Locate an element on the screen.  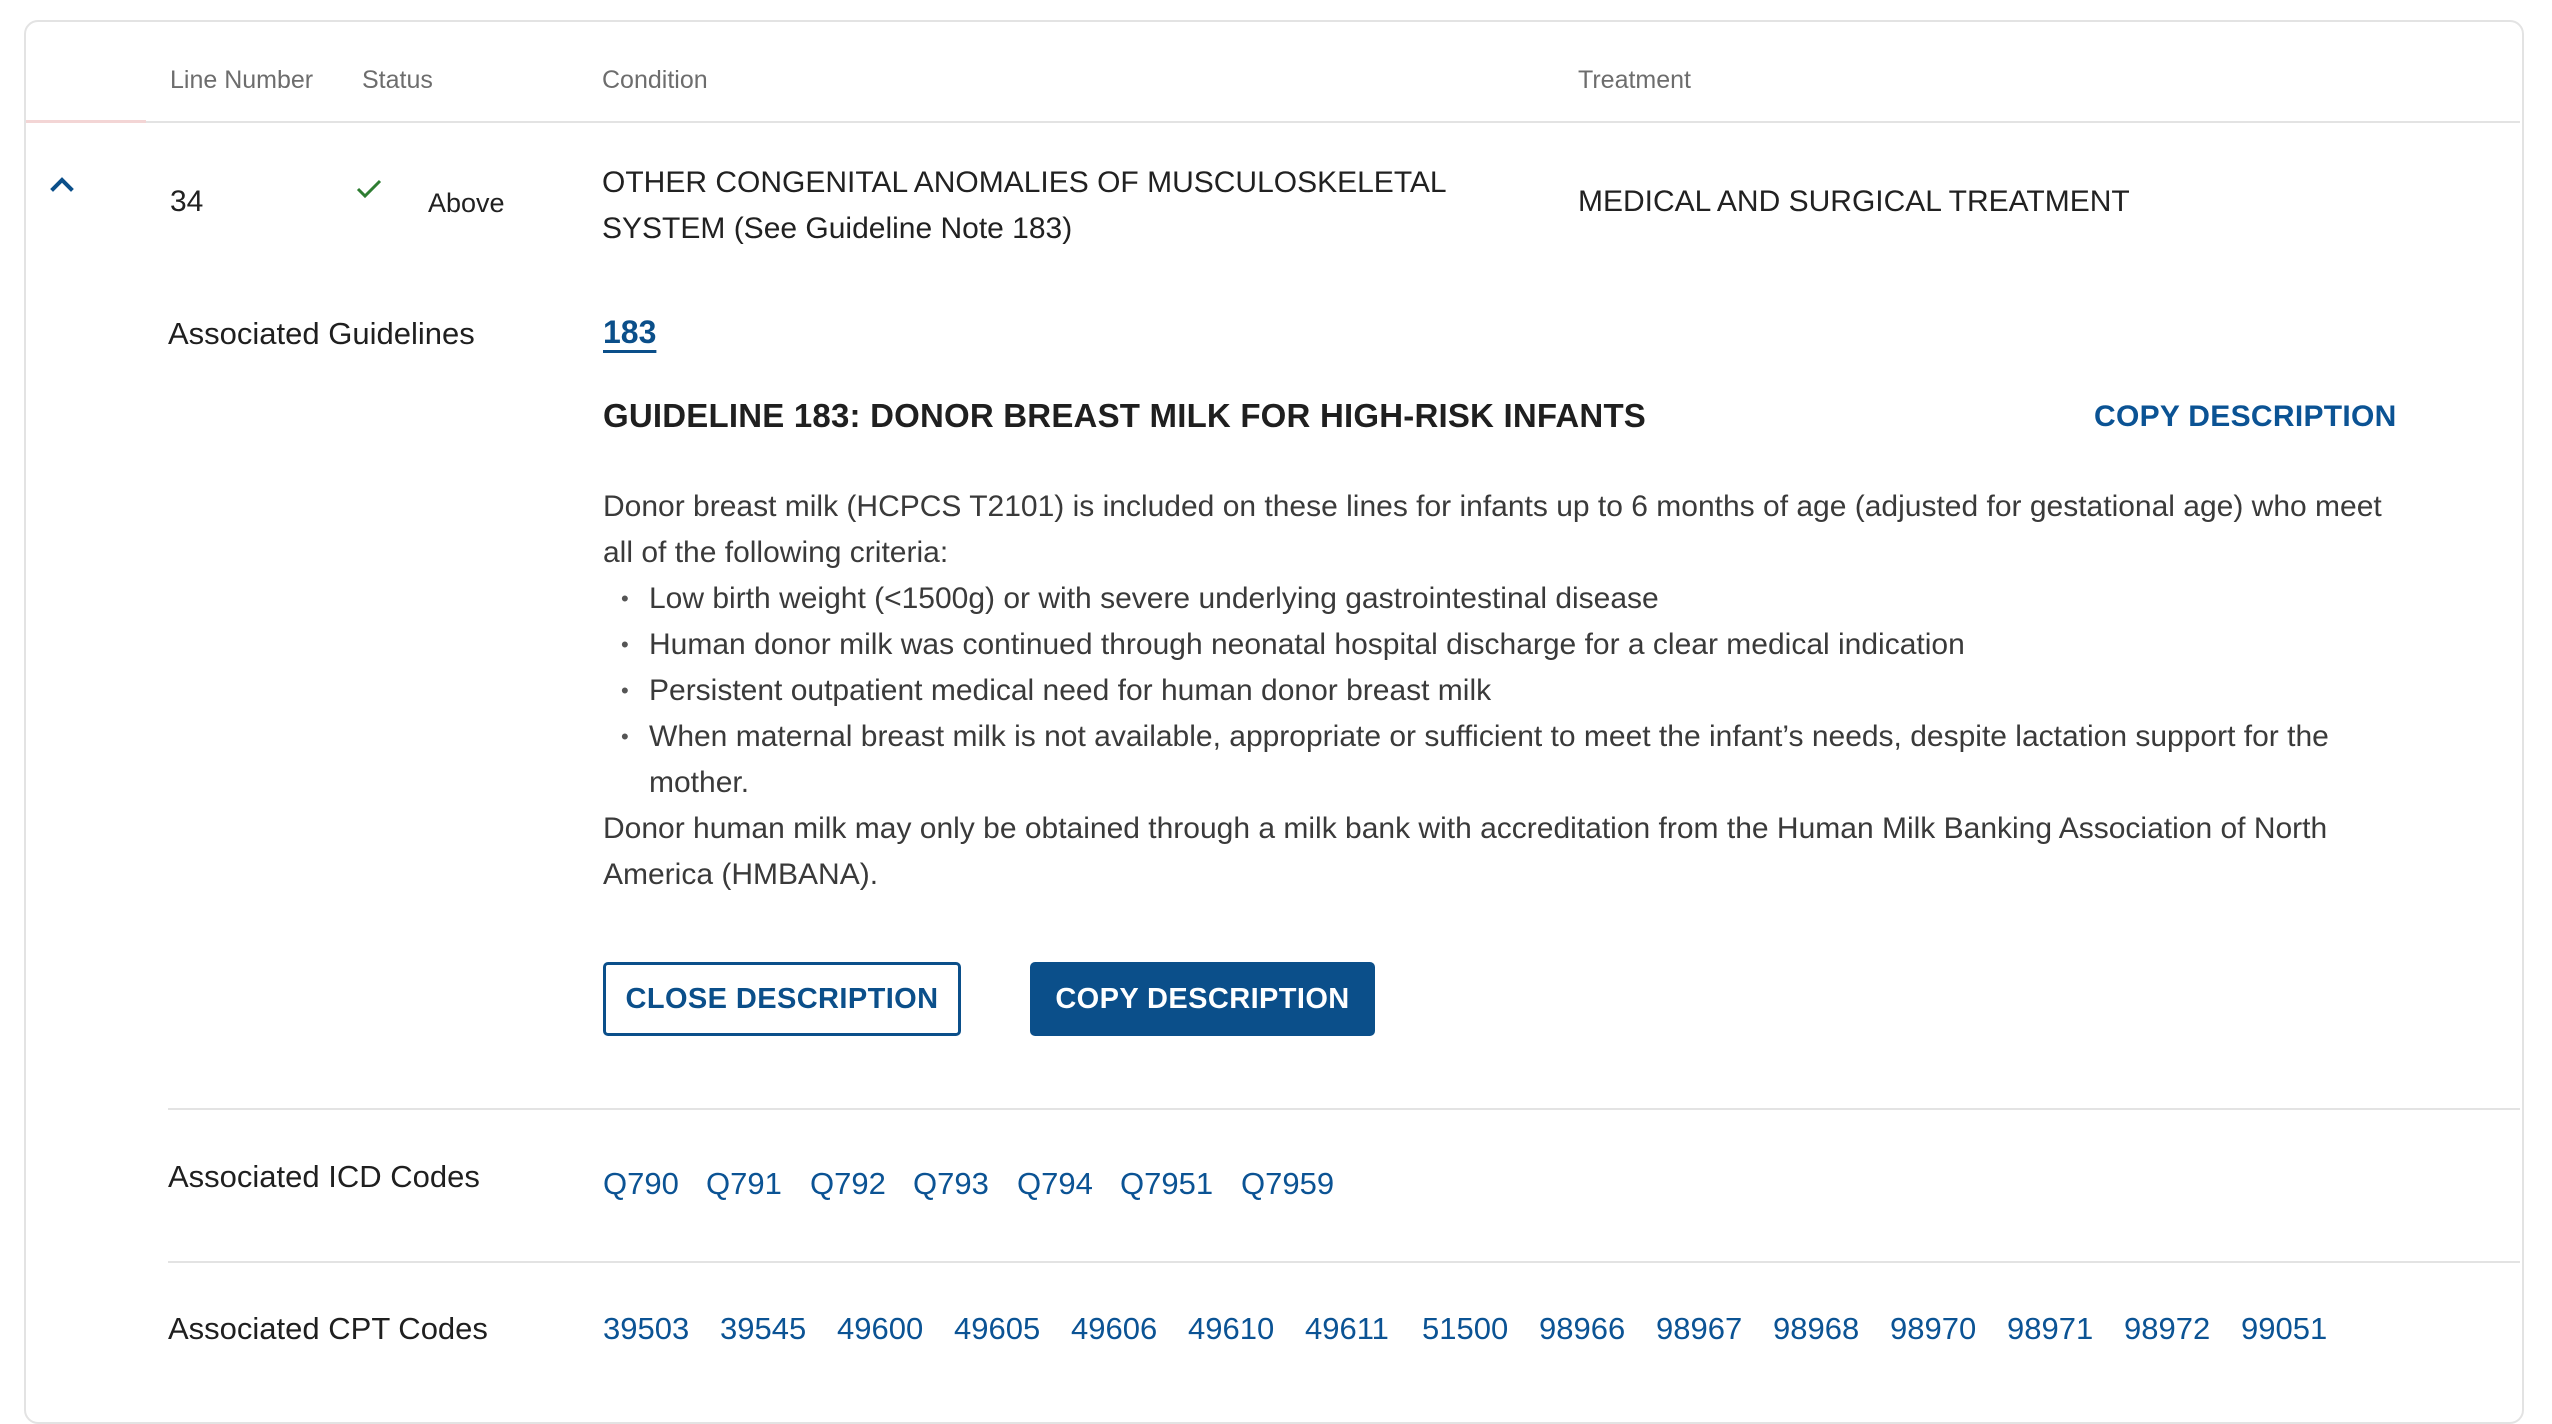
cpt-code-link: 98967 is located at coordinates (1714, 1329).